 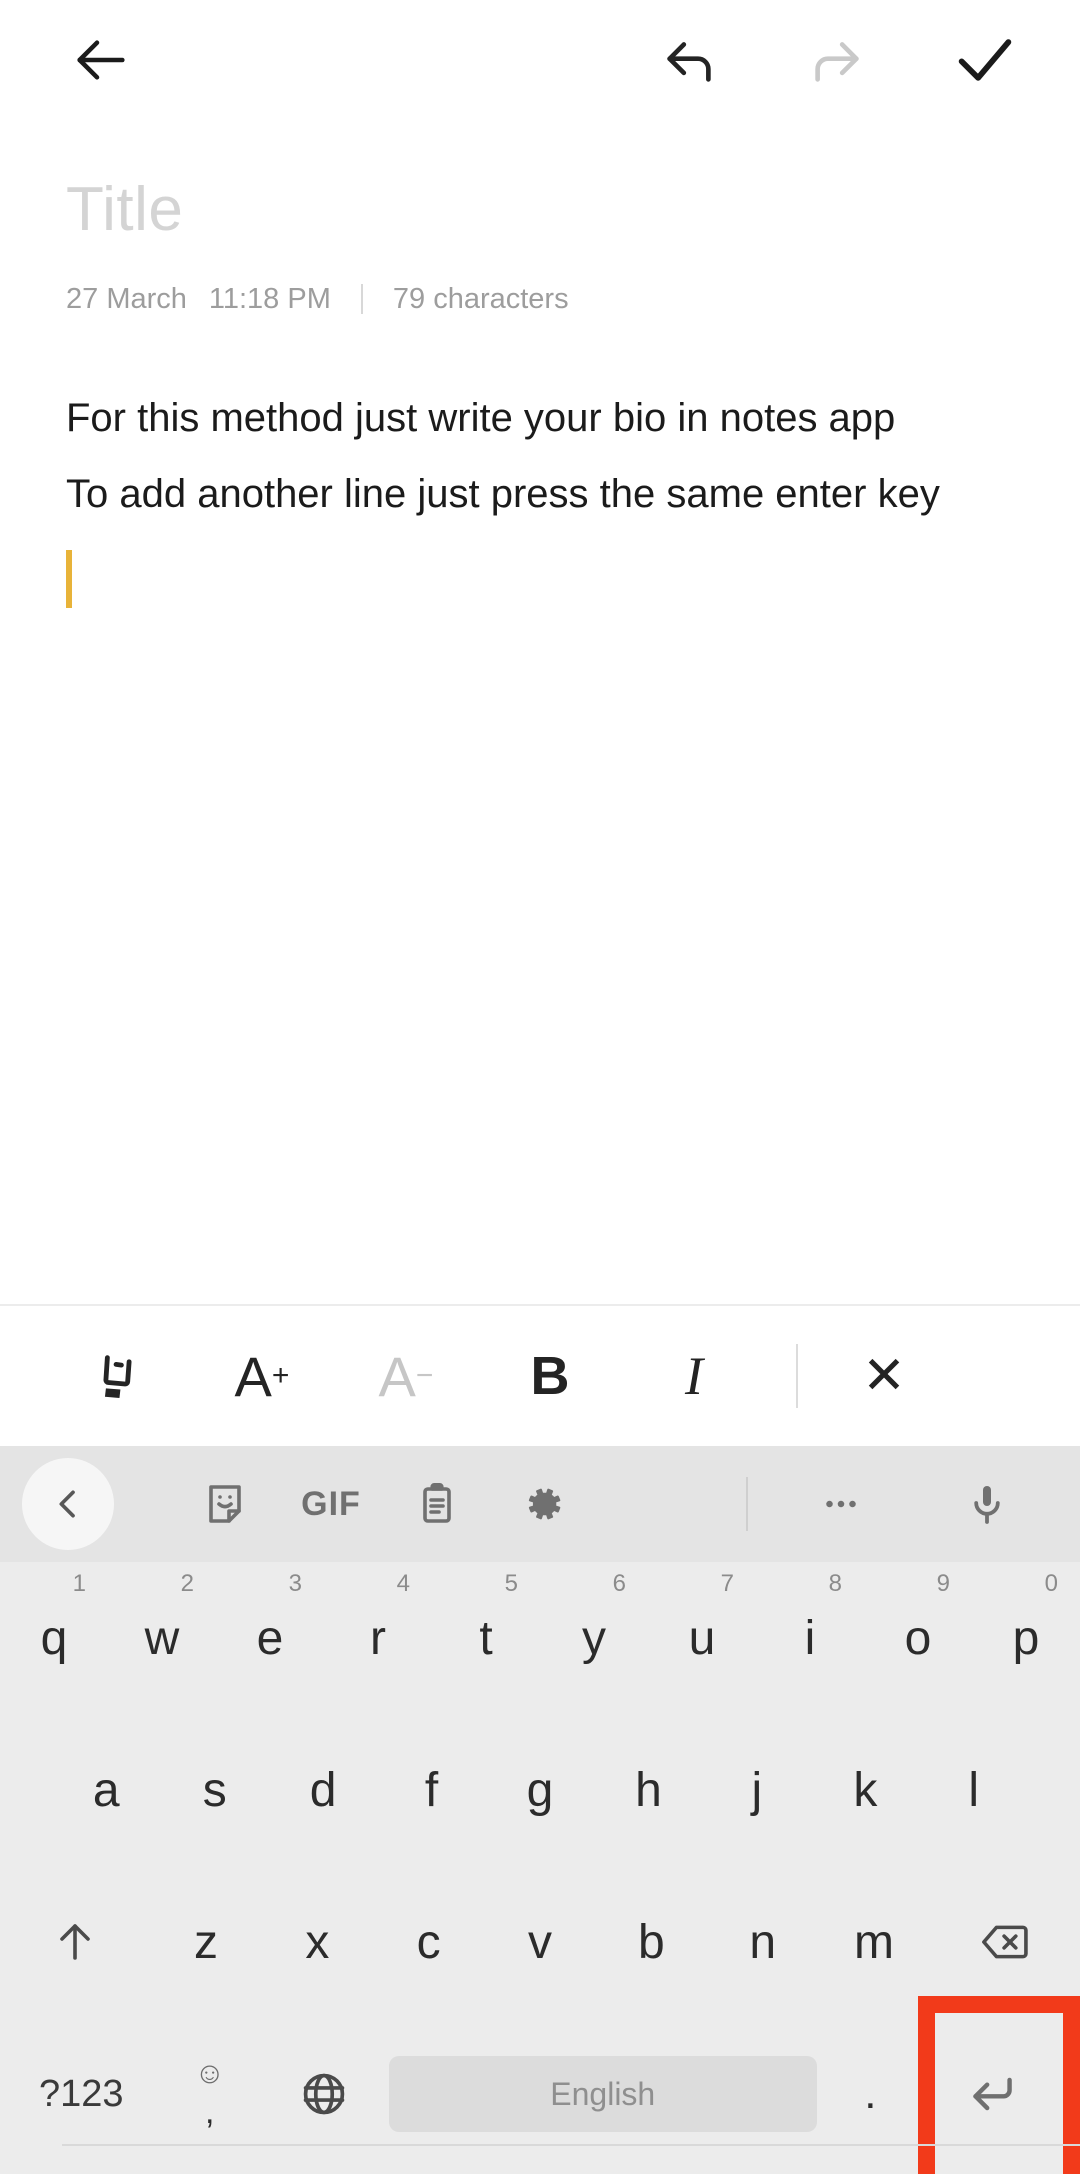 I want to click on highlighter-button, so click(x=118, y=1376).